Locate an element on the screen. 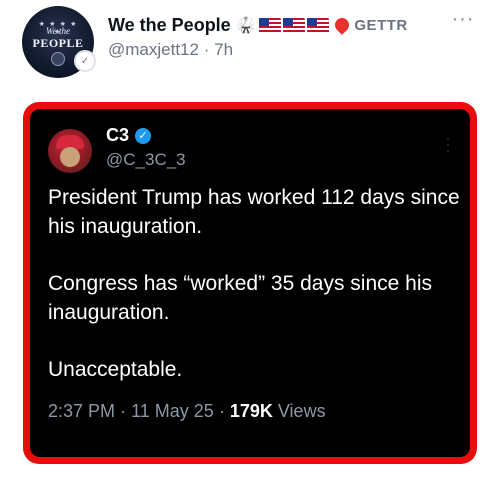 Image resolution: width=500 pixels, height=480 pixels. karate-emoji-icon: 🥋 is located at coordinates (246, 25).